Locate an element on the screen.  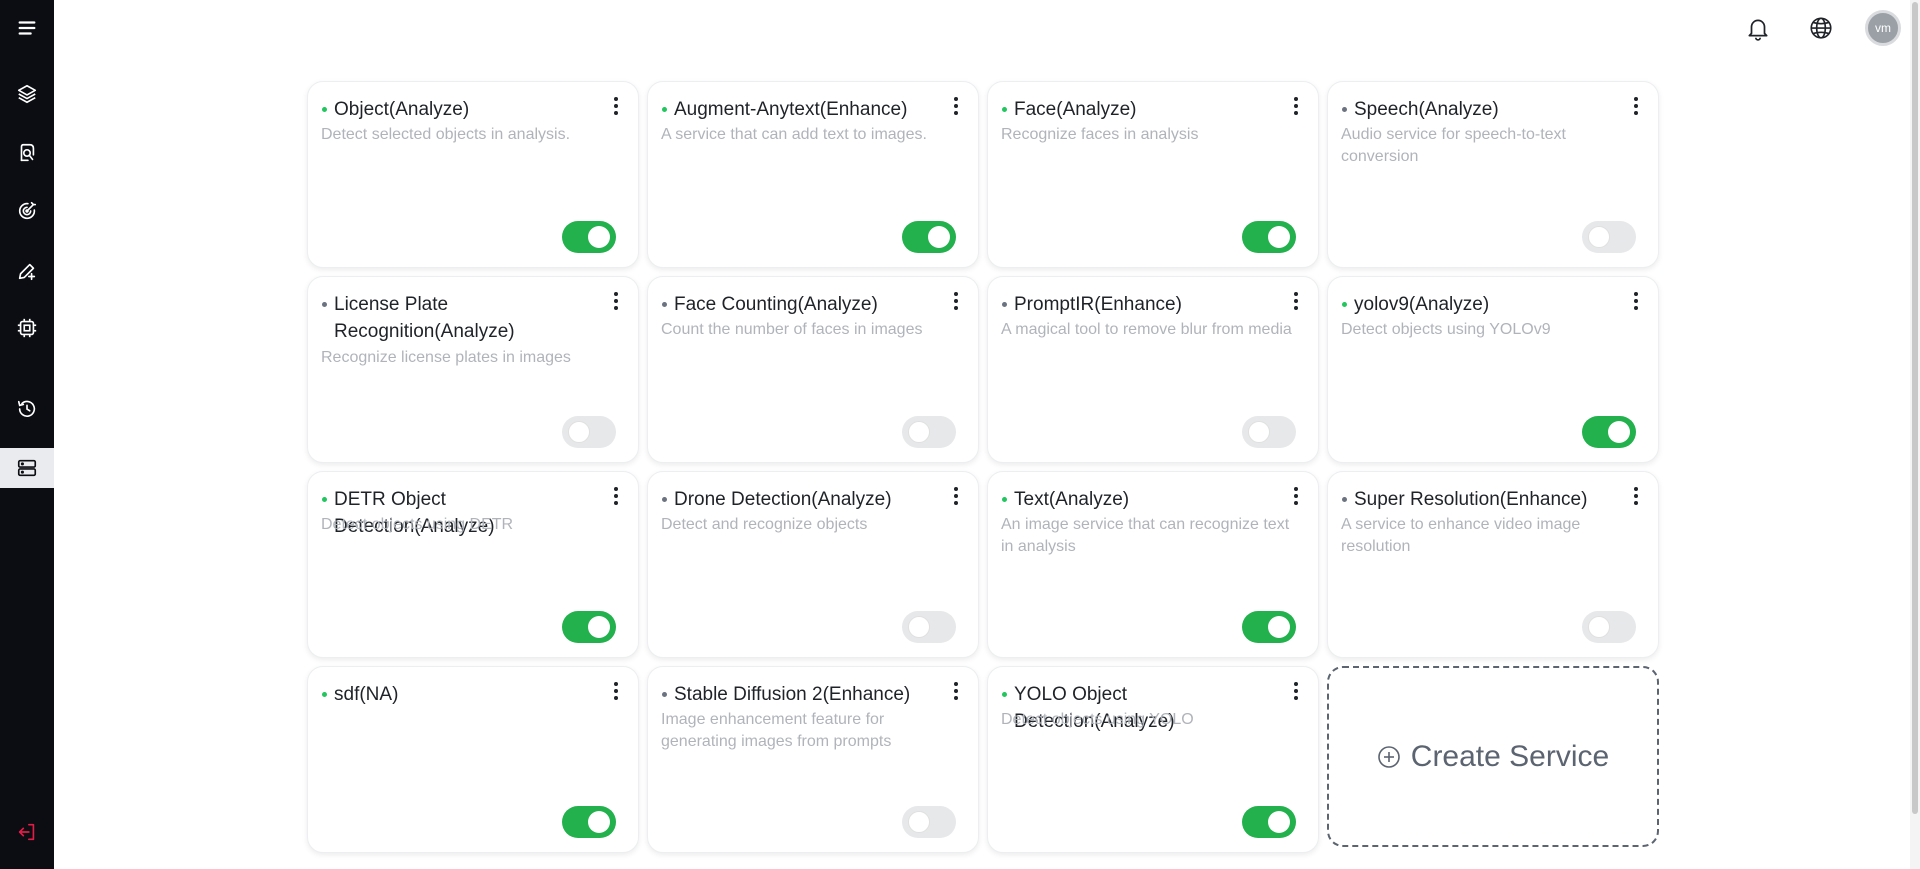
service-title: Augment-Anytext(Enhance) is located at coordinates (791, 109).